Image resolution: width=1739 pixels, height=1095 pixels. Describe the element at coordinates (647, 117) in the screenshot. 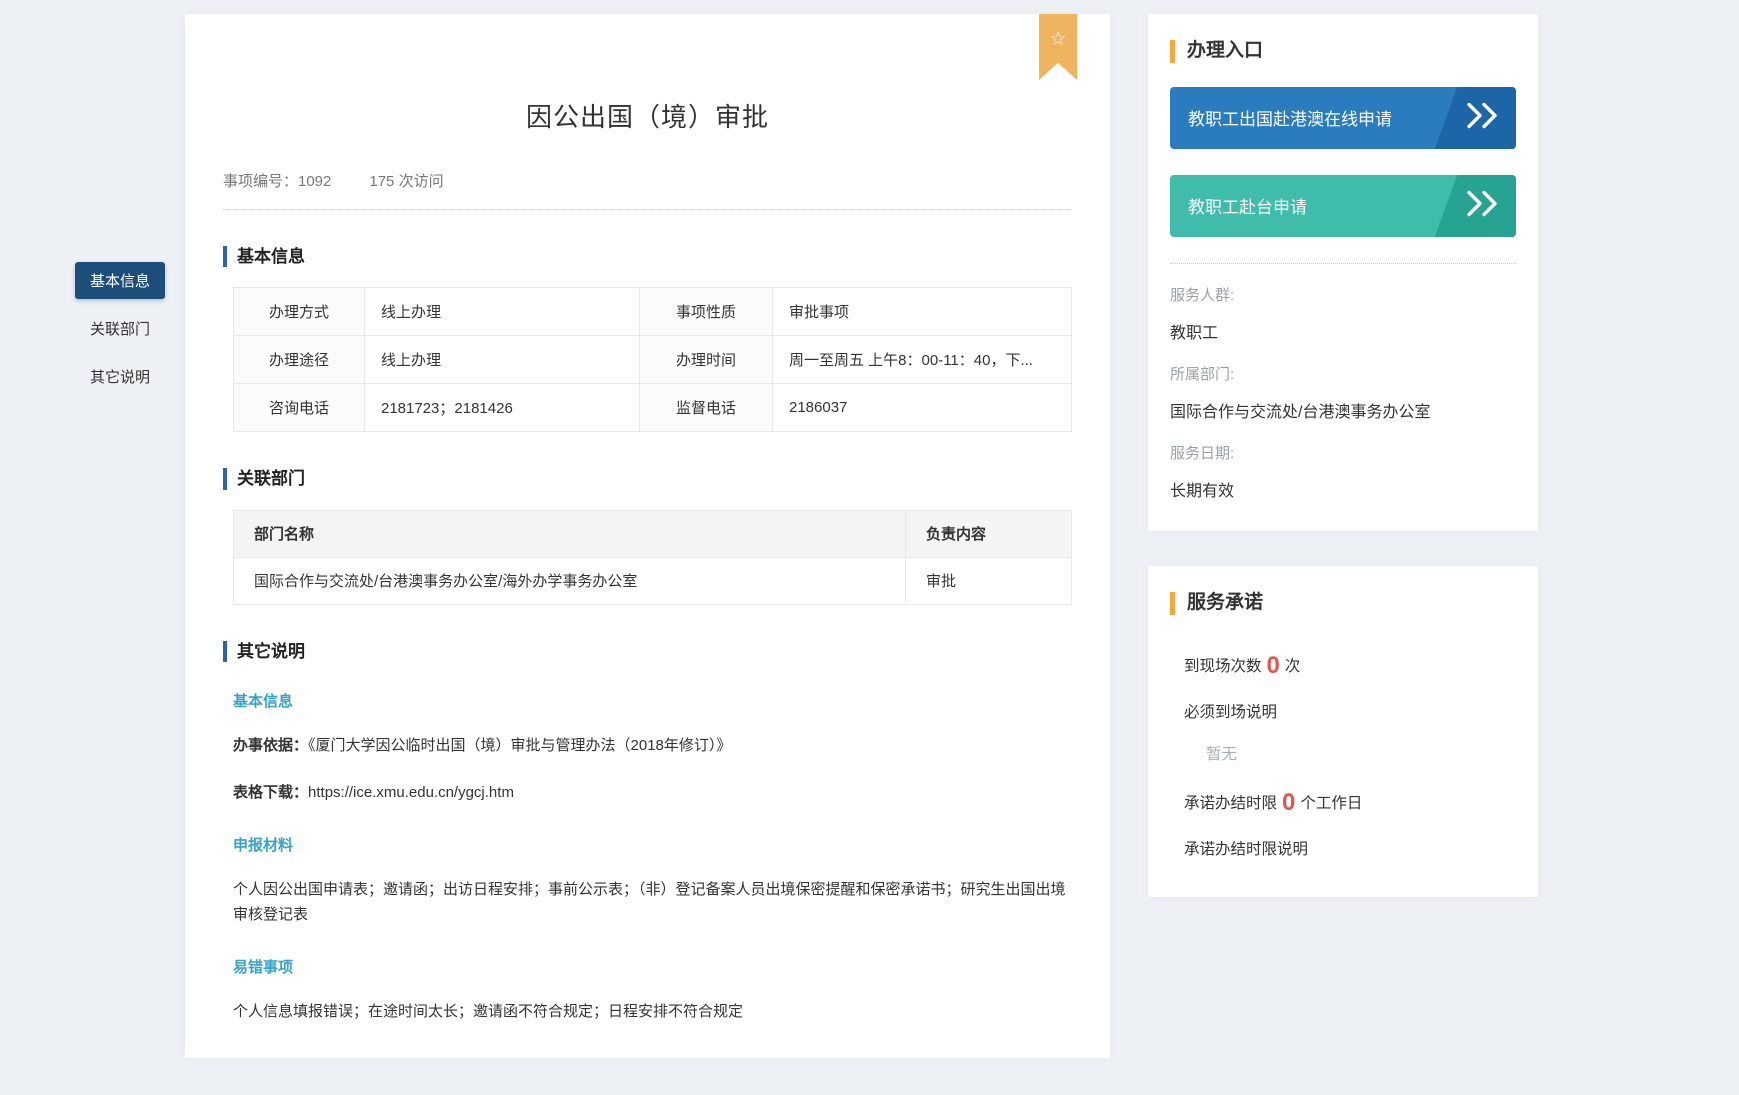

I see `page-title: 因公出国（境）审批` at that location.